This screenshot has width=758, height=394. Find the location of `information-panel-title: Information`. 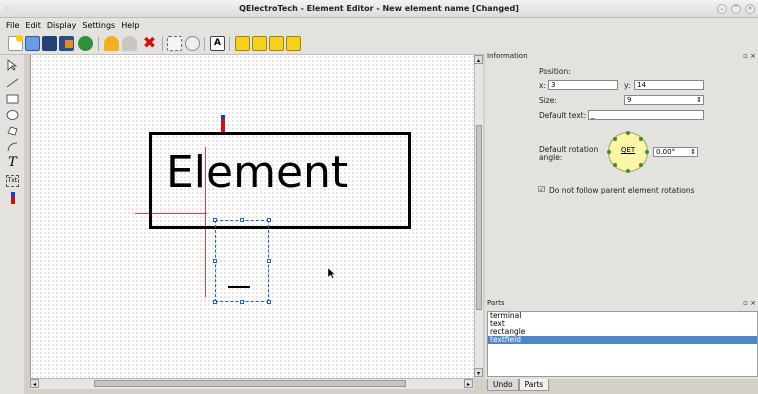

information-panel-title: Information is located at coordinates (507, 56).